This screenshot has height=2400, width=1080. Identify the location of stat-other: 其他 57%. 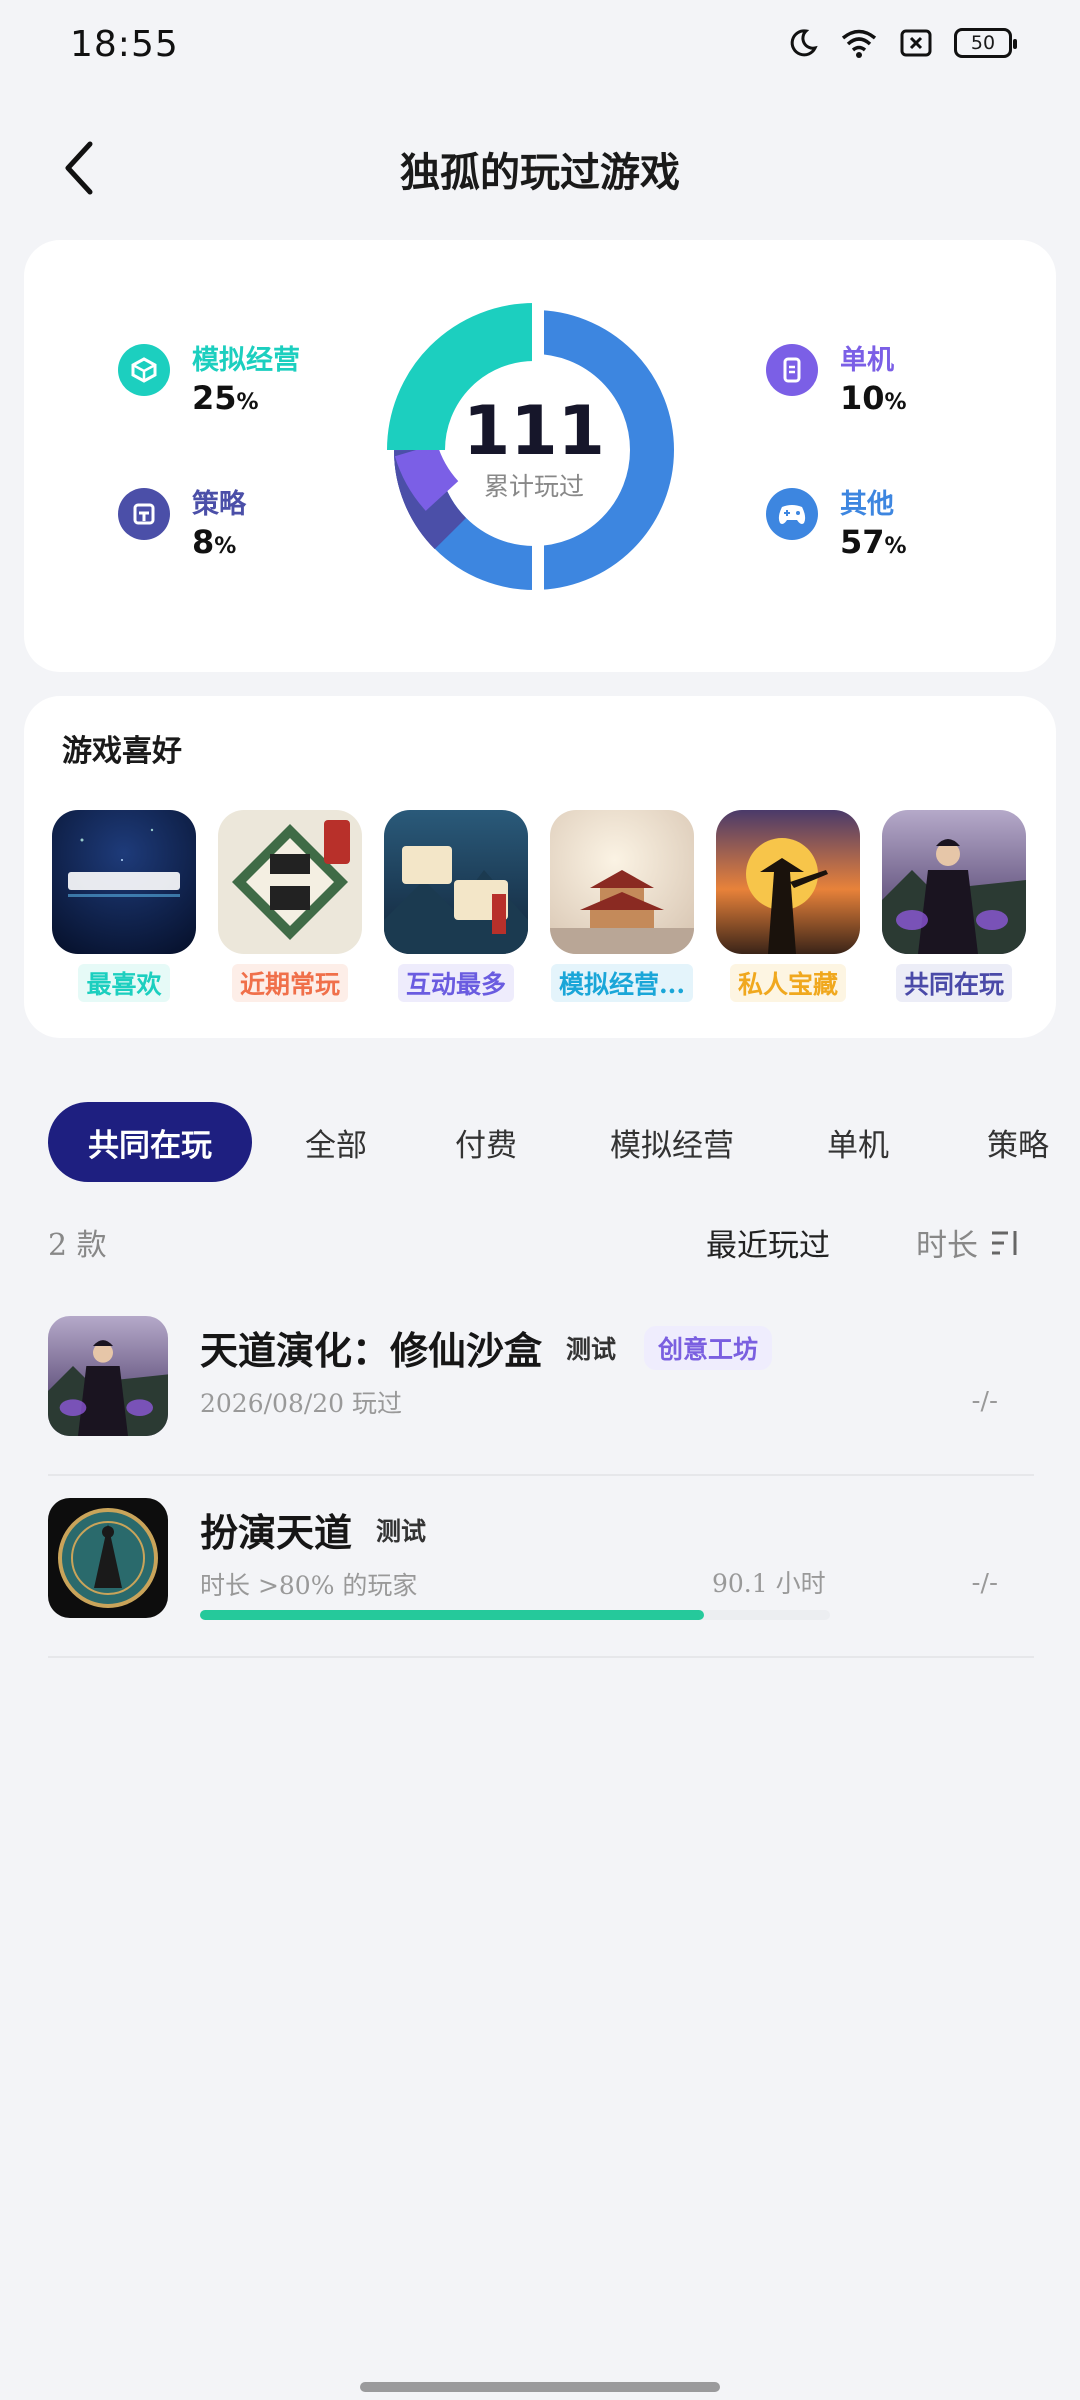
(836, 527).